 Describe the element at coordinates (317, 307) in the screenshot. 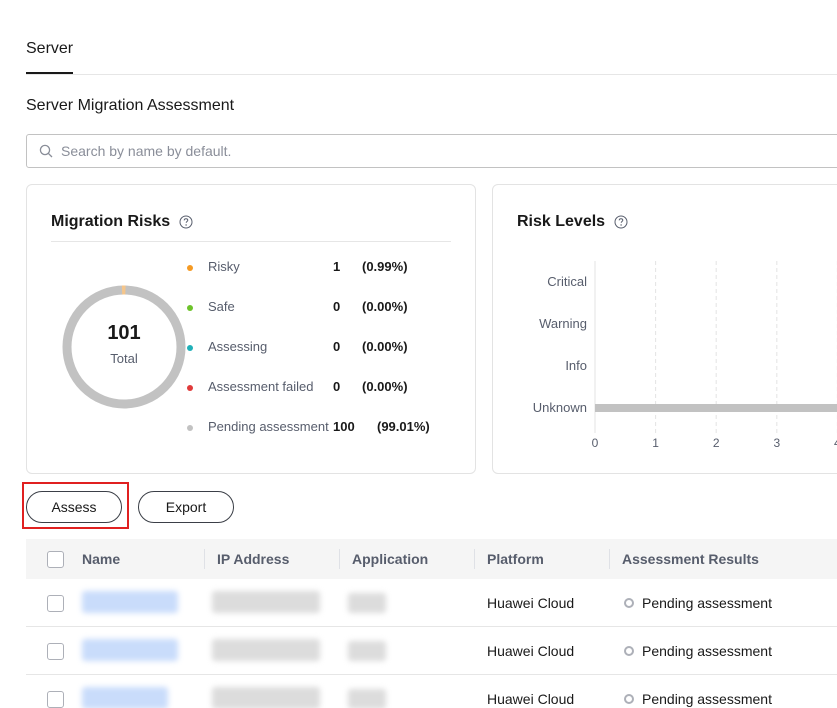

I see `legend-item-safe: Safe 0 (0.00%)` at that location.